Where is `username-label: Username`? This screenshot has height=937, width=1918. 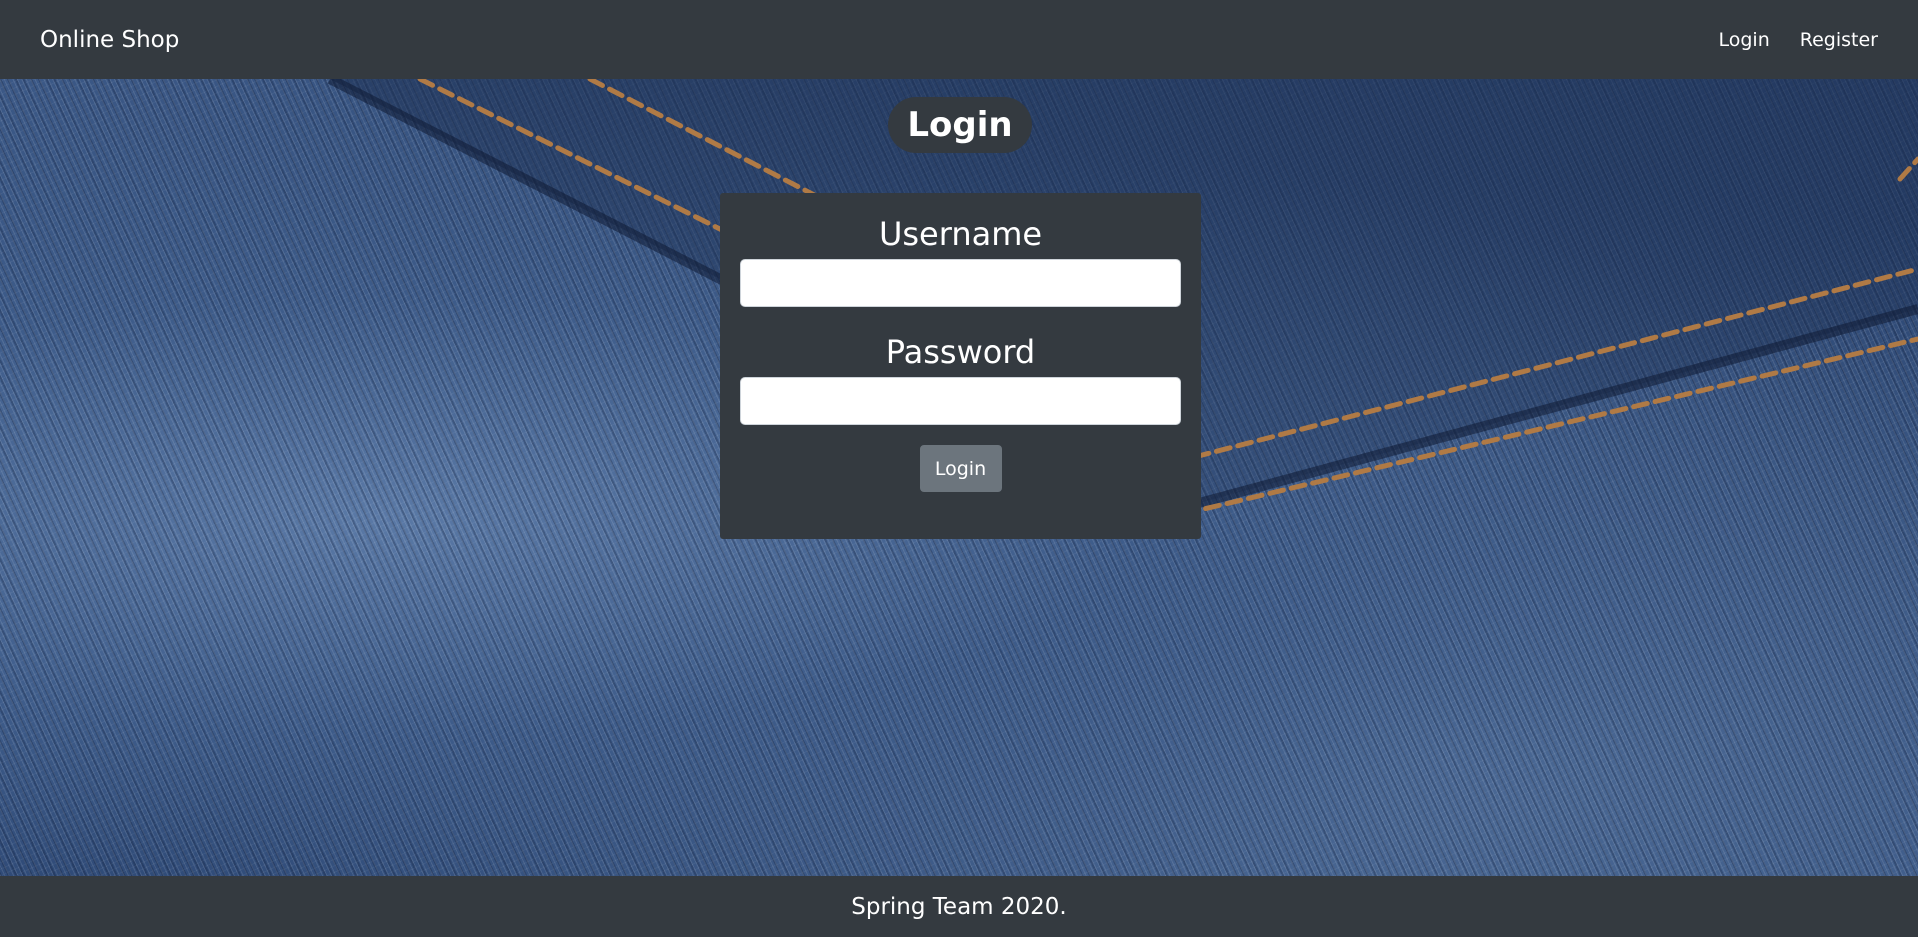 username-label: Username is located at coordinates (960, 234).